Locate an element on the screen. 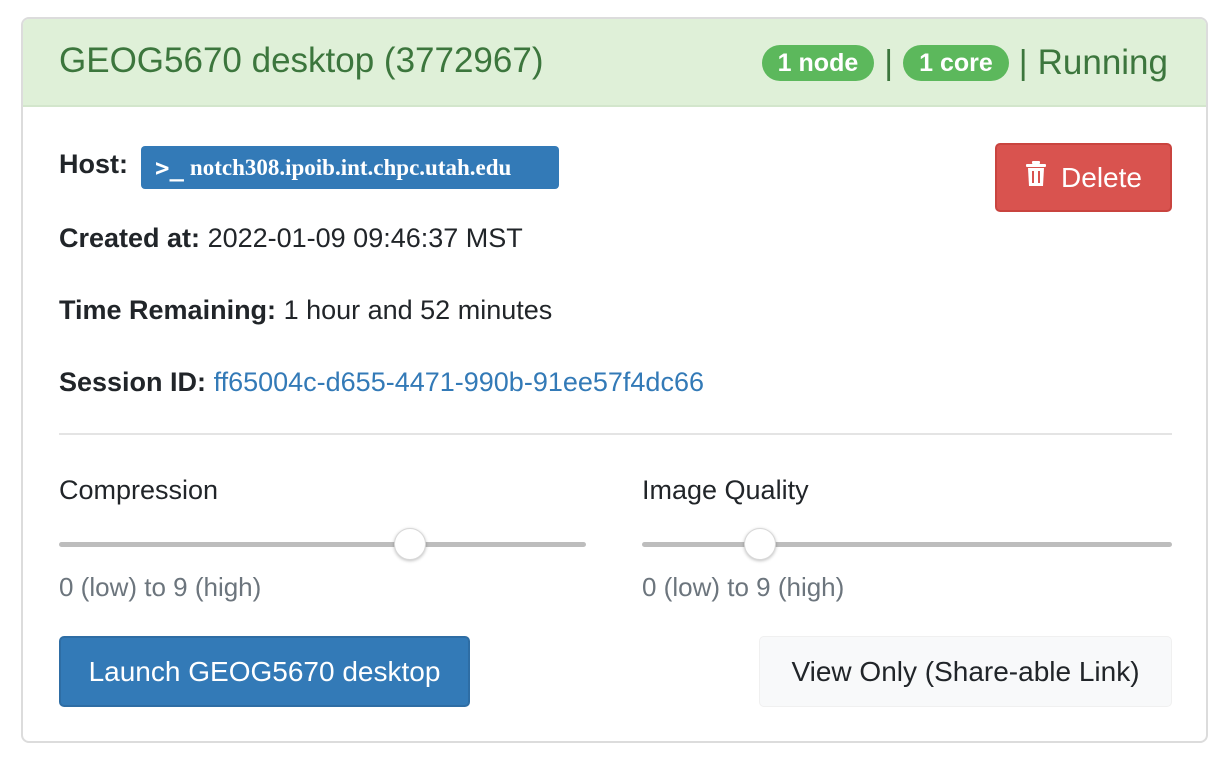 This screenshot has height=766, width=1232. terminal-prompt-icon: >_ is located at coordinates (169, 167).